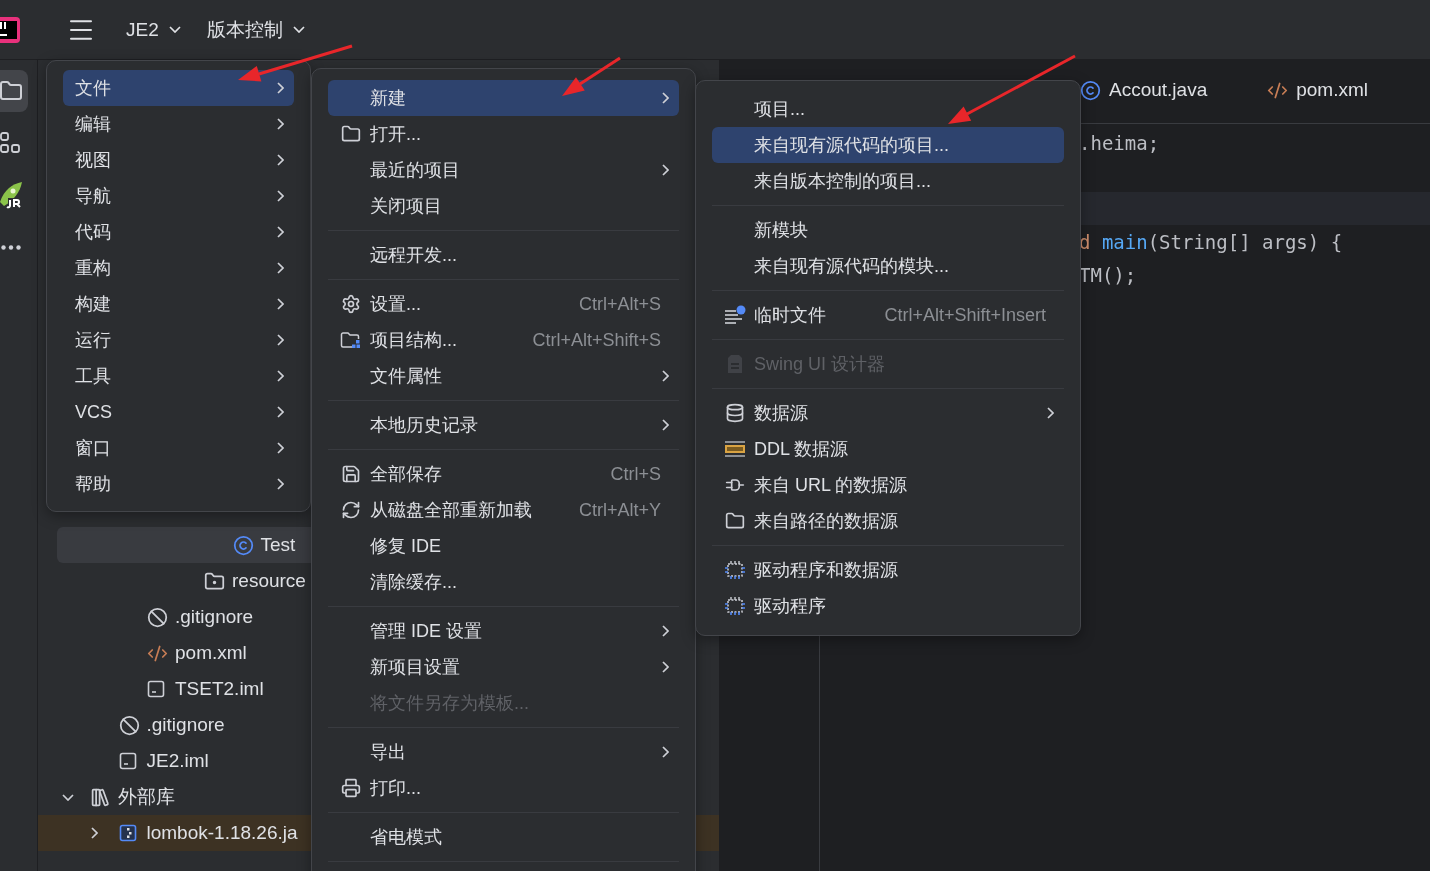  I want to click on shortcut-label: Ctrl+Alt+Shift+S, so click(597, 340).